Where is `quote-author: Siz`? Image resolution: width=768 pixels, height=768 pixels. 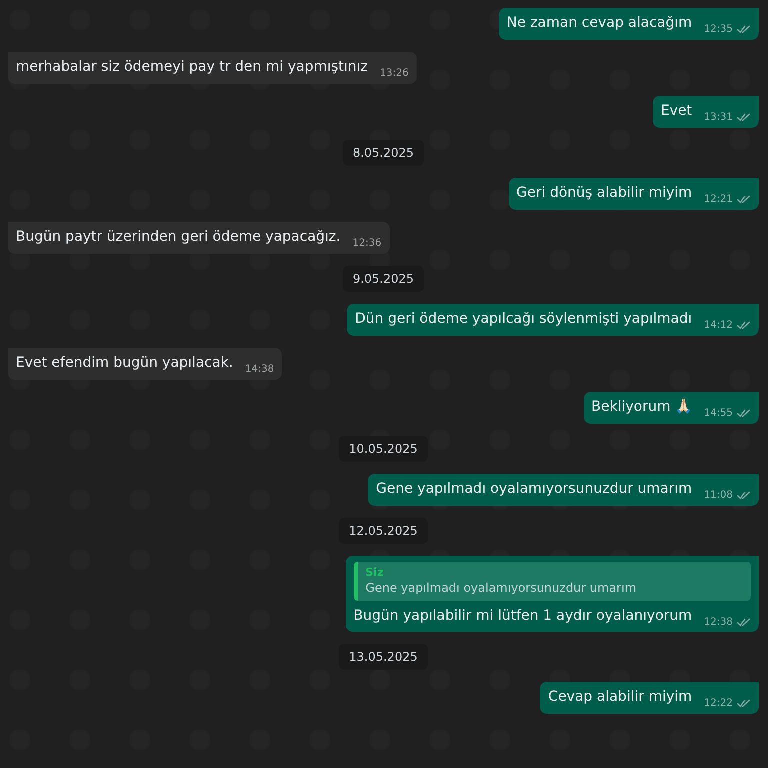 quote-author: Siz is located at coordinates (375, 572).